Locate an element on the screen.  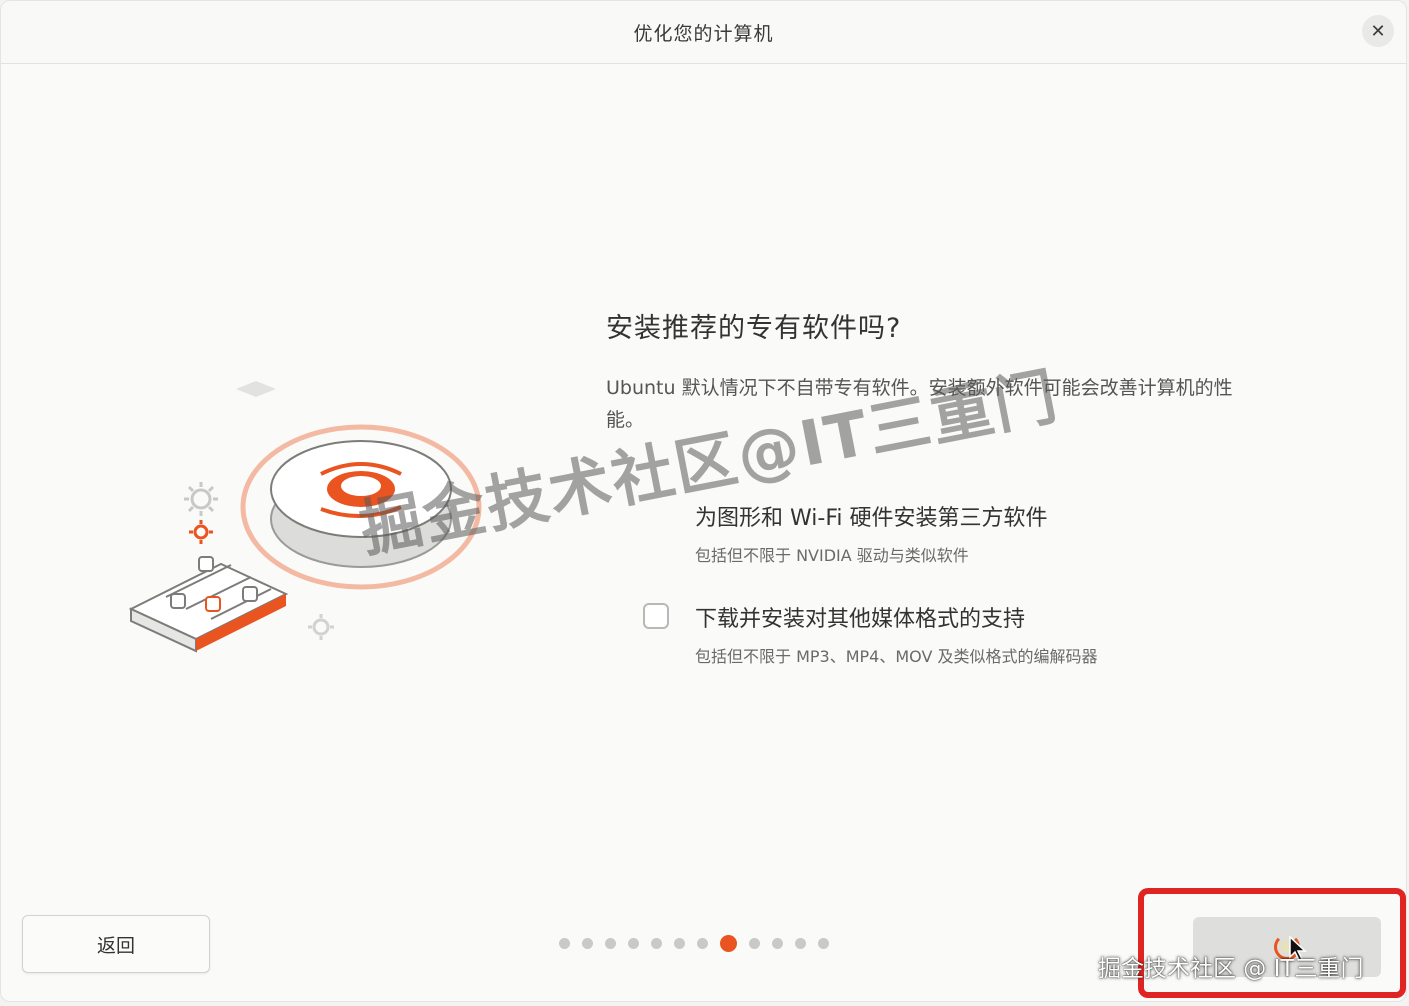
window-title: 优化您的计算机 is located at coordinates (703, 34).